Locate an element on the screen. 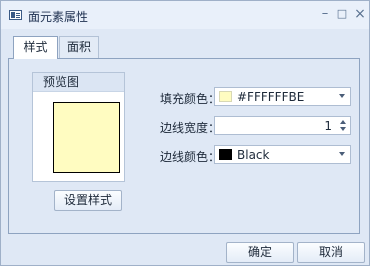  cancel-button: 取消 is located at coordinates (331, 252).